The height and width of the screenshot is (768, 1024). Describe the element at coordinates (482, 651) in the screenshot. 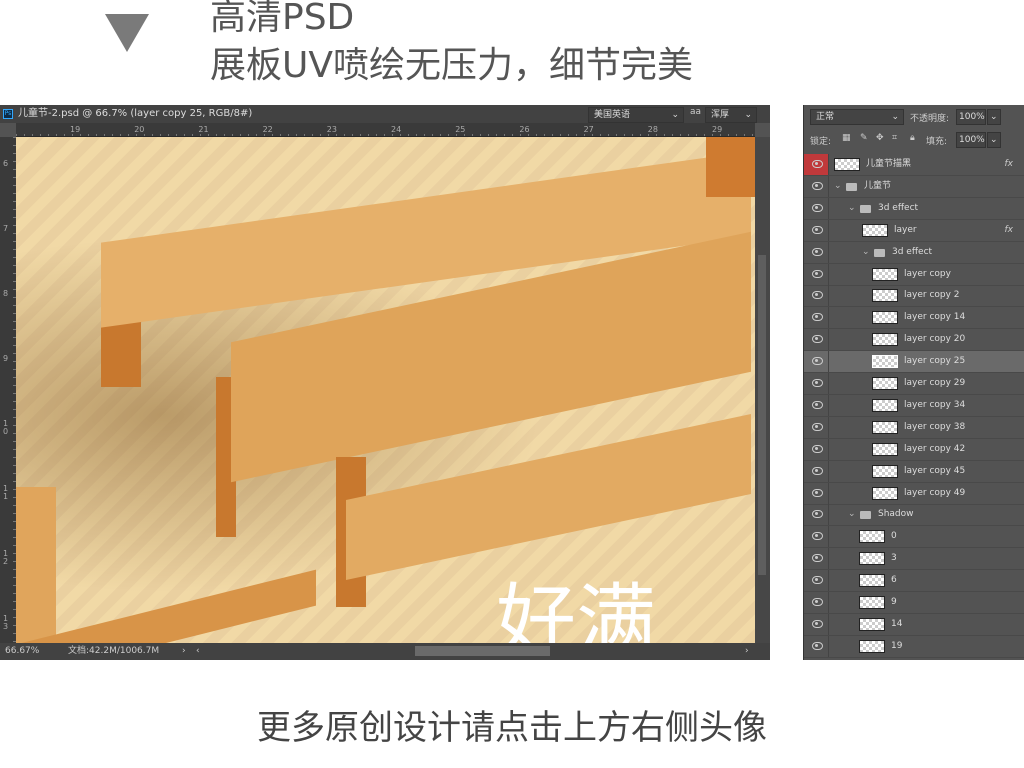

I see `horizontal-scroll-thumb` at that location.